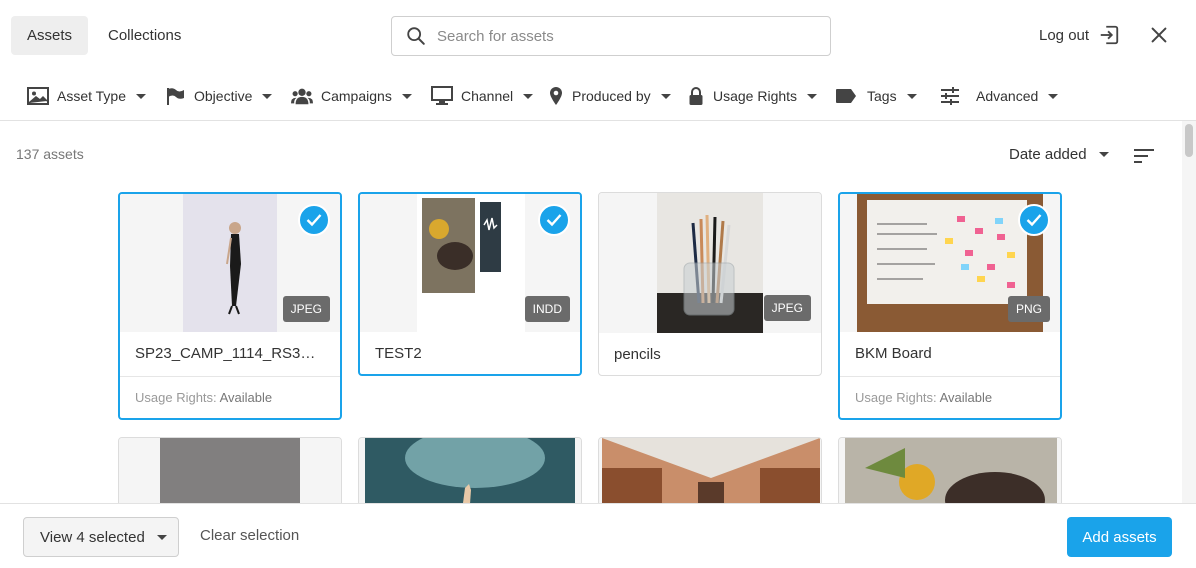 The height and width of the screenshot is (568, 1196). Describe the element at coordinates (1189, 312) in the screenshot. I see `scrollbar-track` at that location.